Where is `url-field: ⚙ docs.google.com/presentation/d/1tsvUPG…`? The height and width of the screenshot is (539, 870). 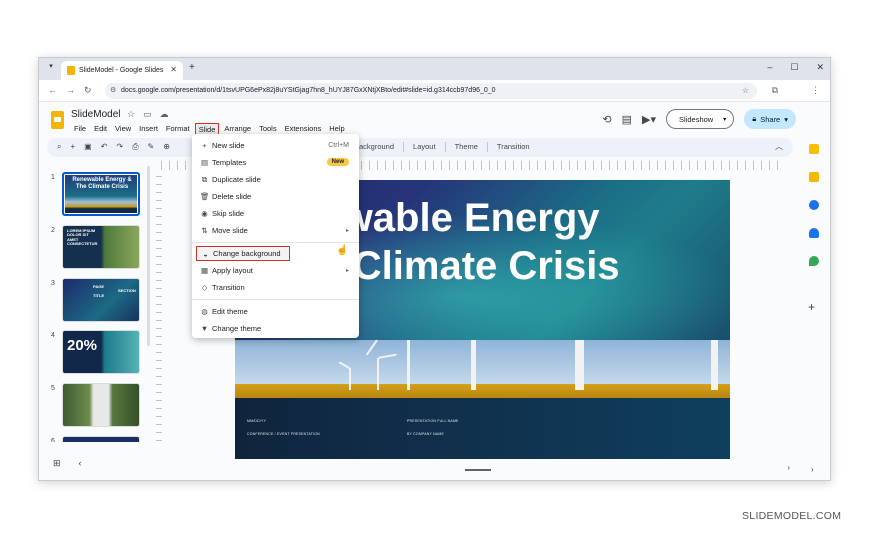
url-field: ⚙ docs.google.com/presentation/d/1tsvUPG… is located at coordinates (431, 91).